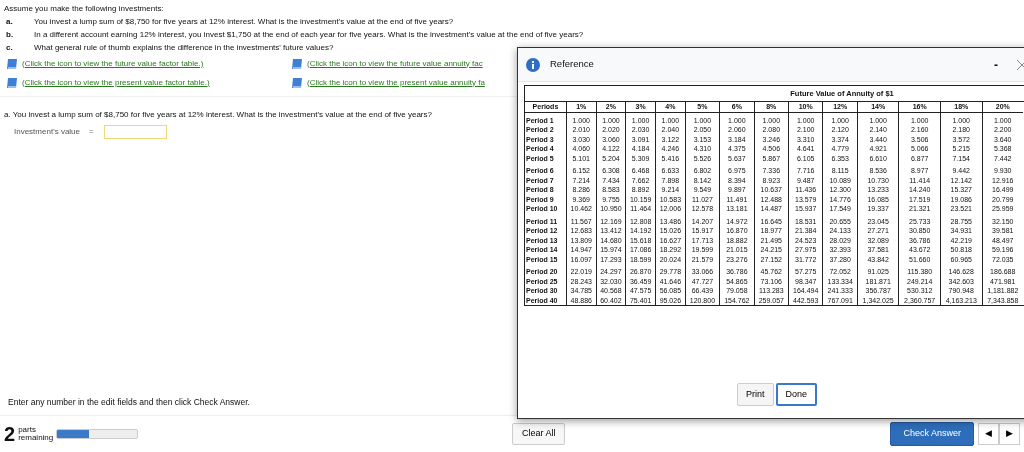 The image size is (1024, 452). I want to click on question-text: What general rule of thumb explains the difference in the investments' future values?, so click(184, 48).